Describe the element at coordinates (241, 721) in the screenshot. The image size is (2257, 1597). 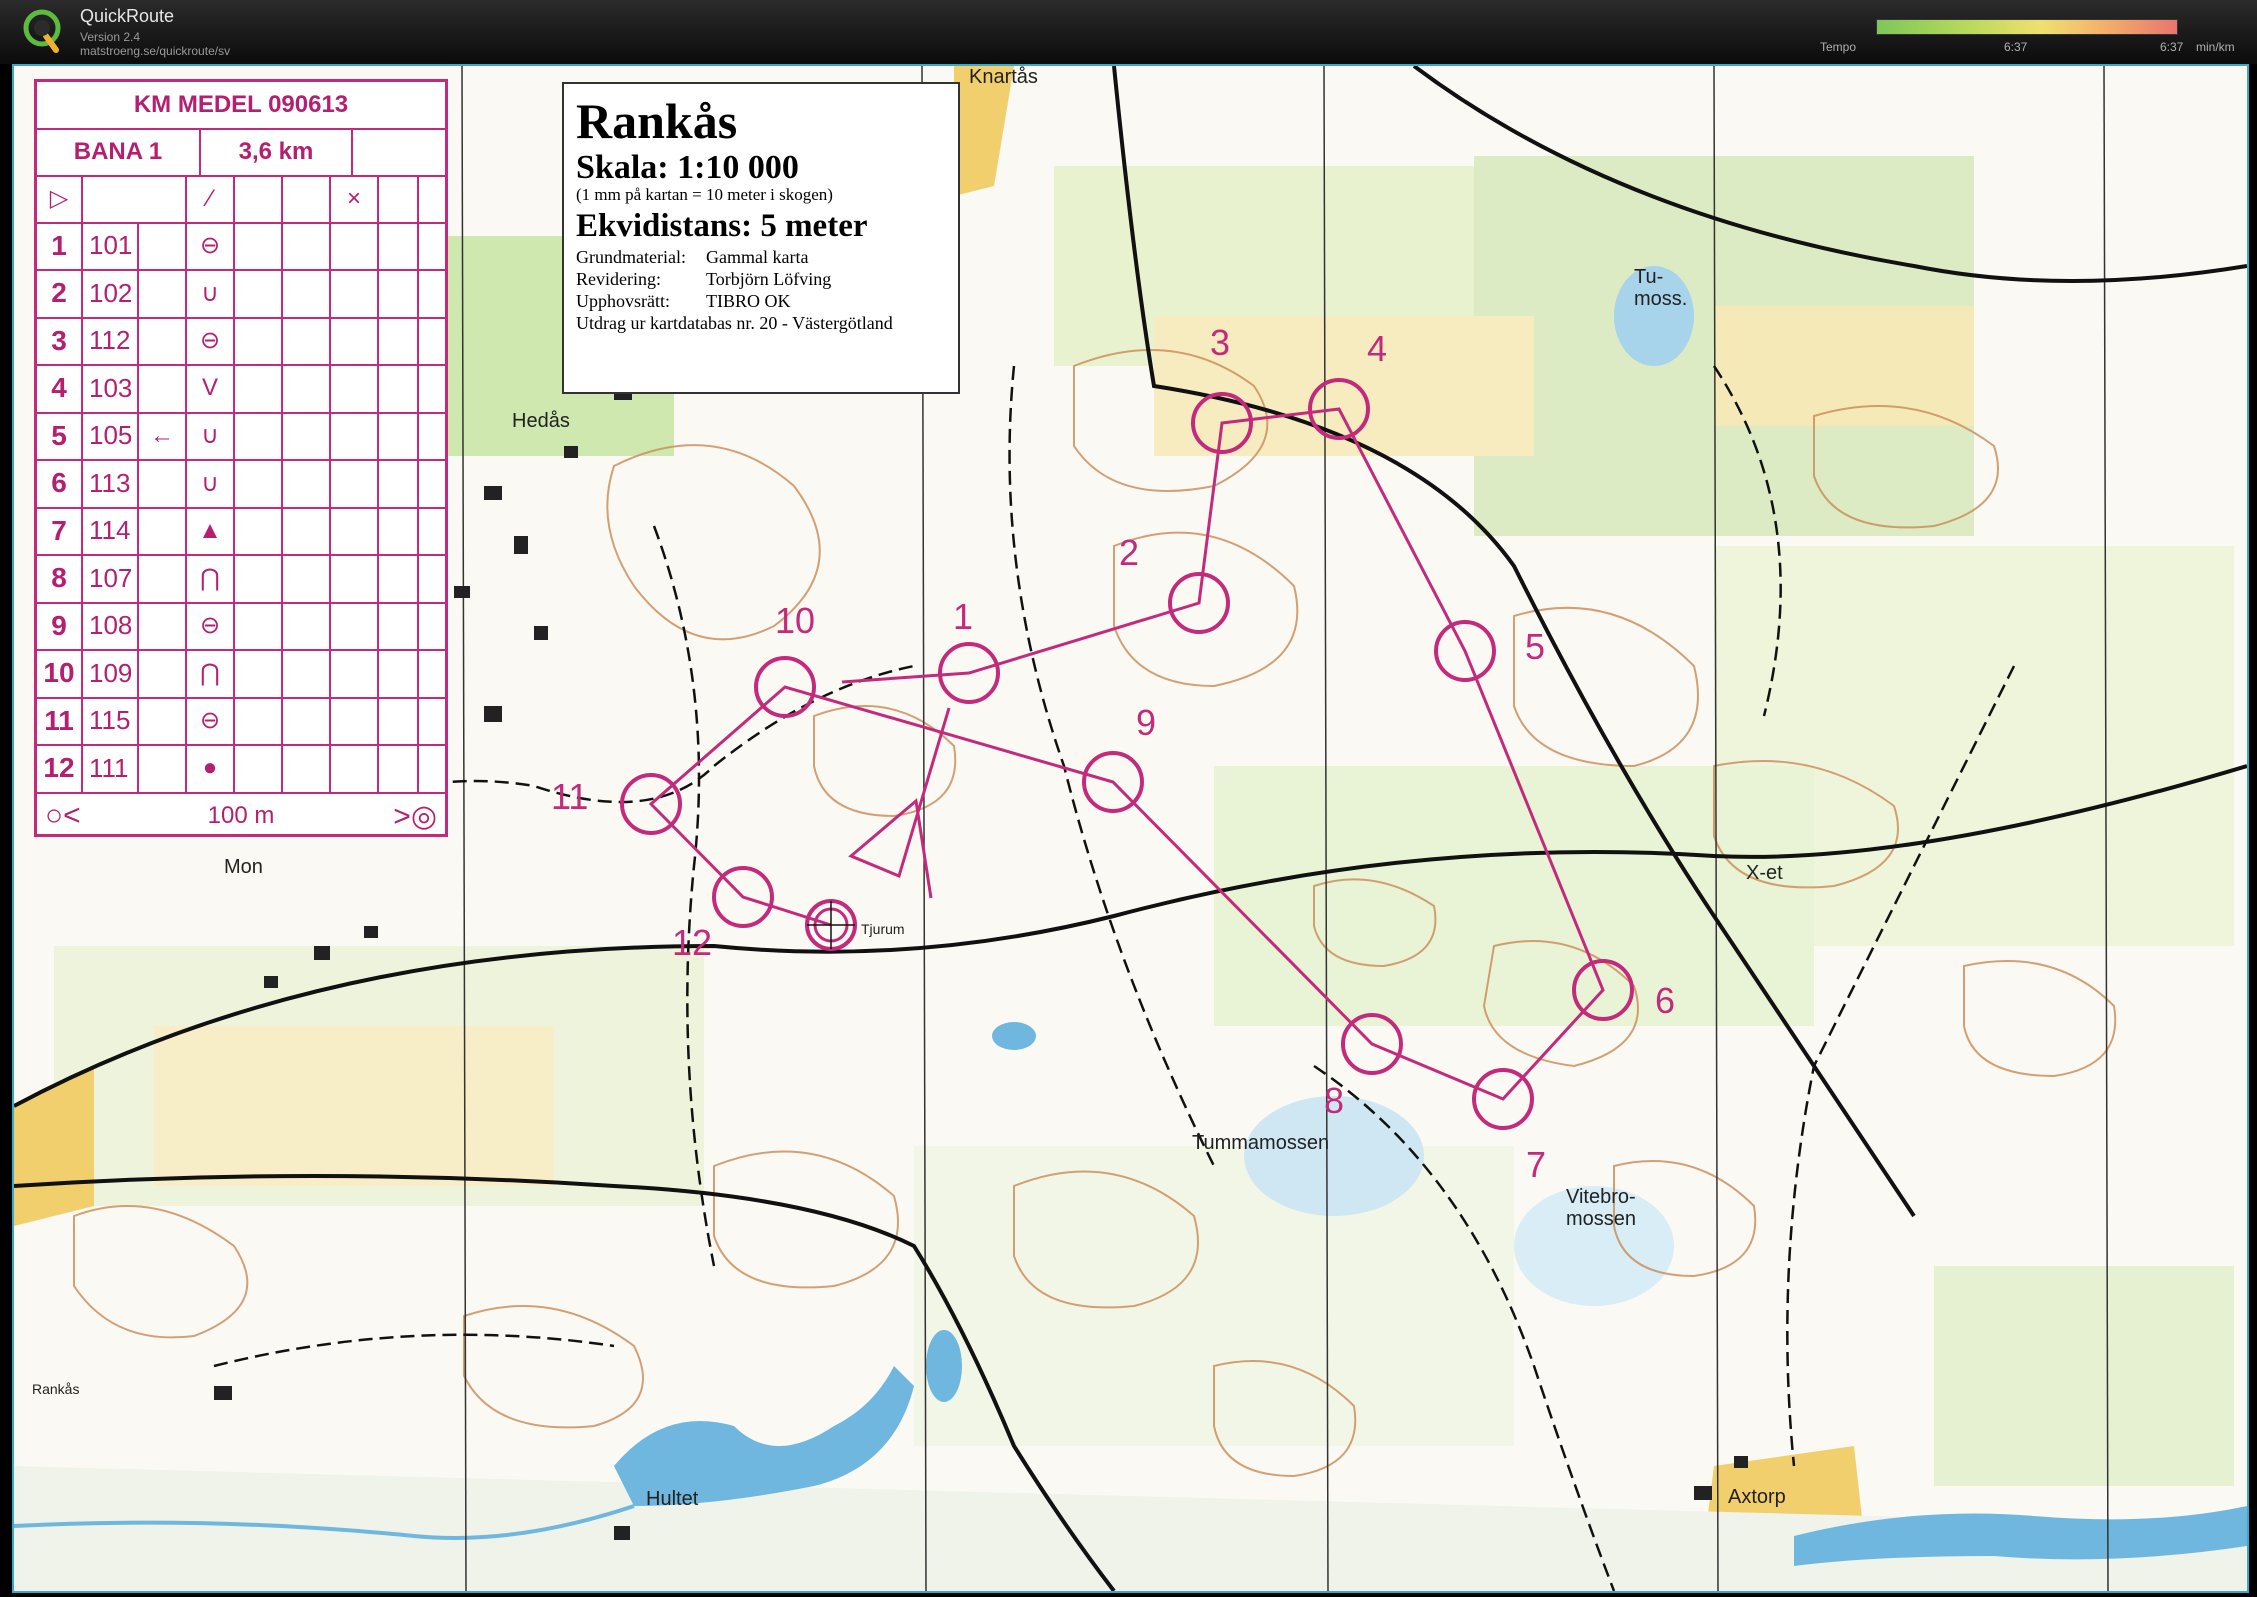
I see `legend-control-row: 11 115 ⊖` at that location.